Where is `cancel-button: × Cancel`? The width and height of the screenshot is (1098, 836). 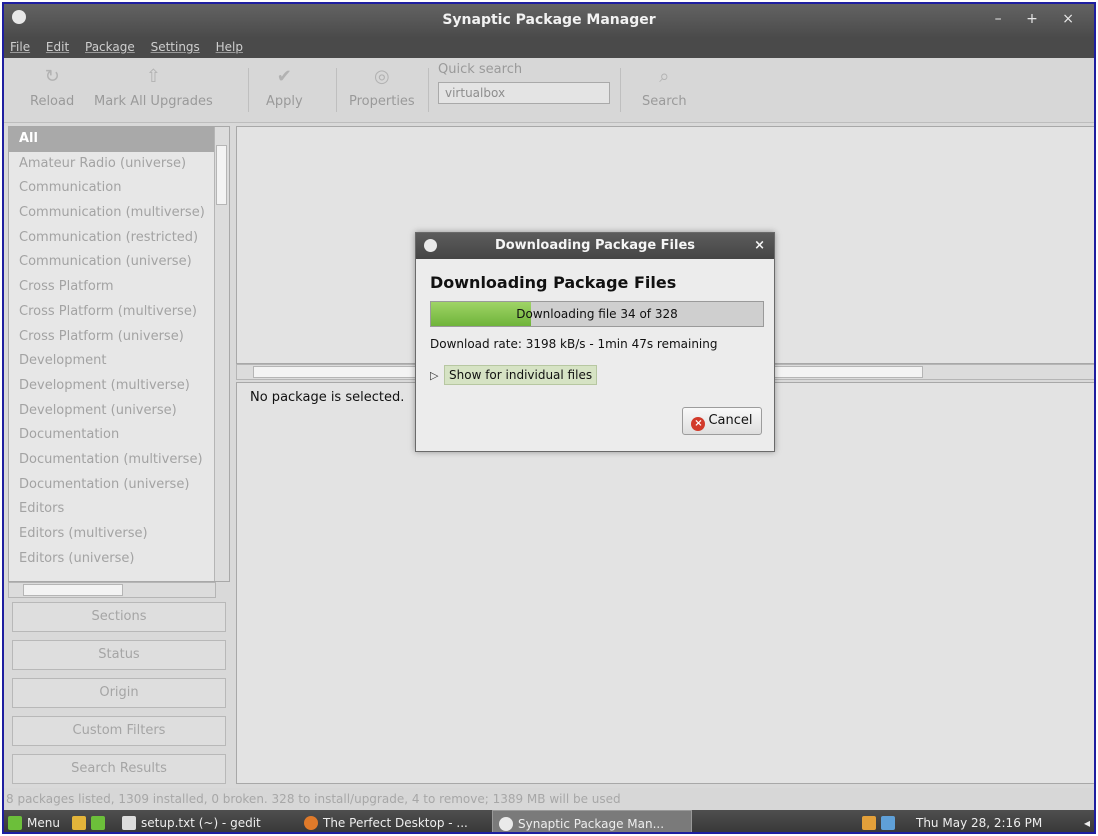
cancel-button: × Cancel is located at coordinates (722, 421).